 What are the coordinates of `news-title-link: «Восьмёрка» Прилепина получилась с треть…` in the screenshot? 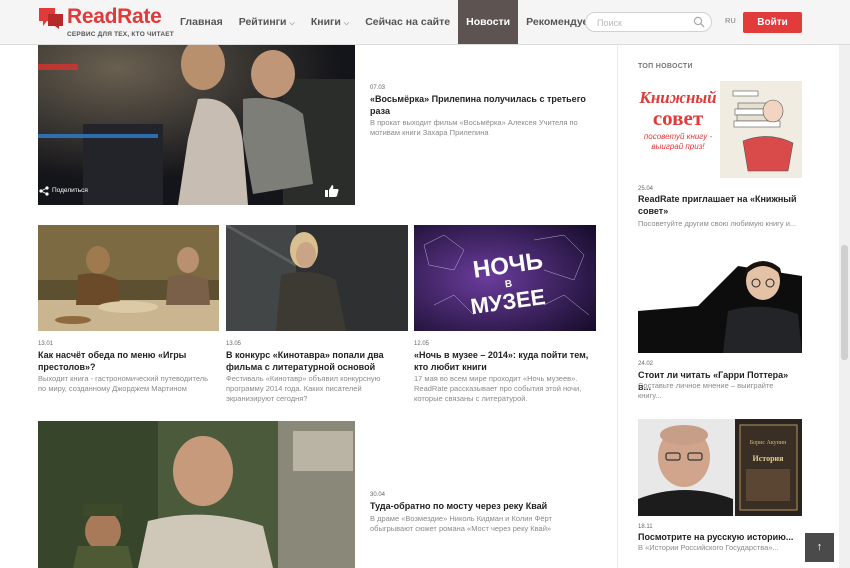 It's located at (482, 105).